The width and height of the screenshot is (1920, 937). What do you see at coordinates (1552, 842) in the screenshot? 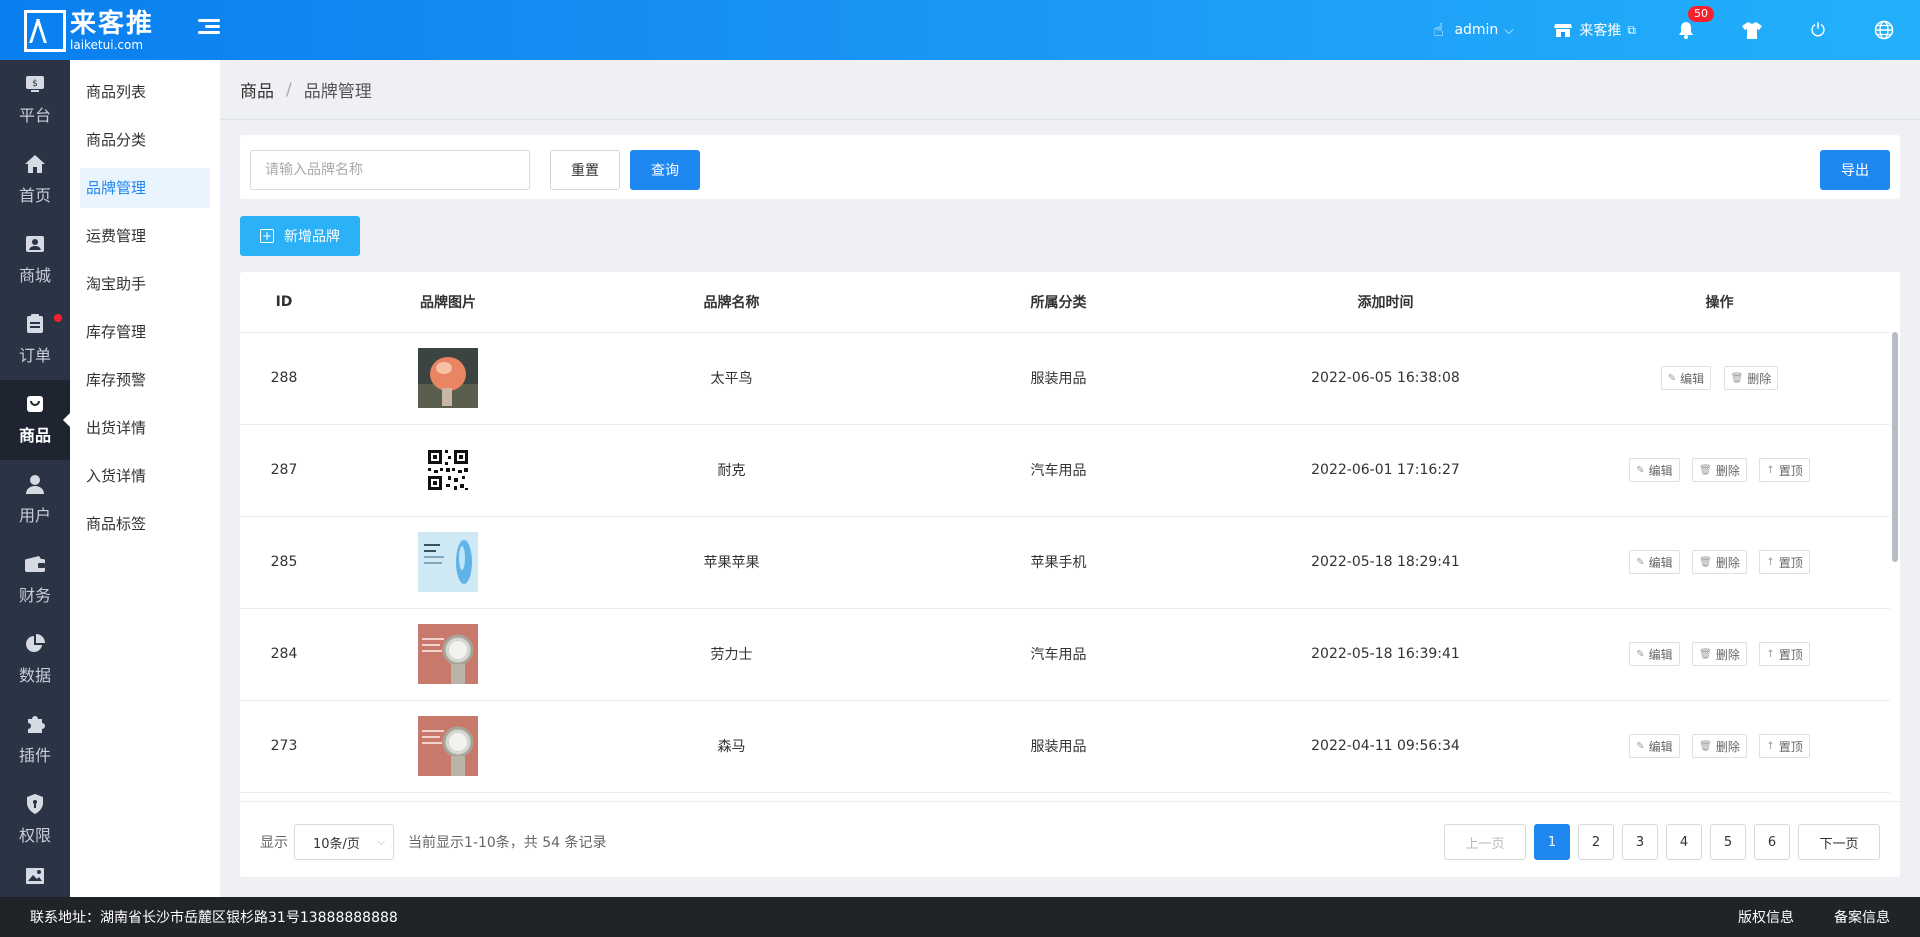
I see `page-1-button: 1` at bounding box center [1552, 842].